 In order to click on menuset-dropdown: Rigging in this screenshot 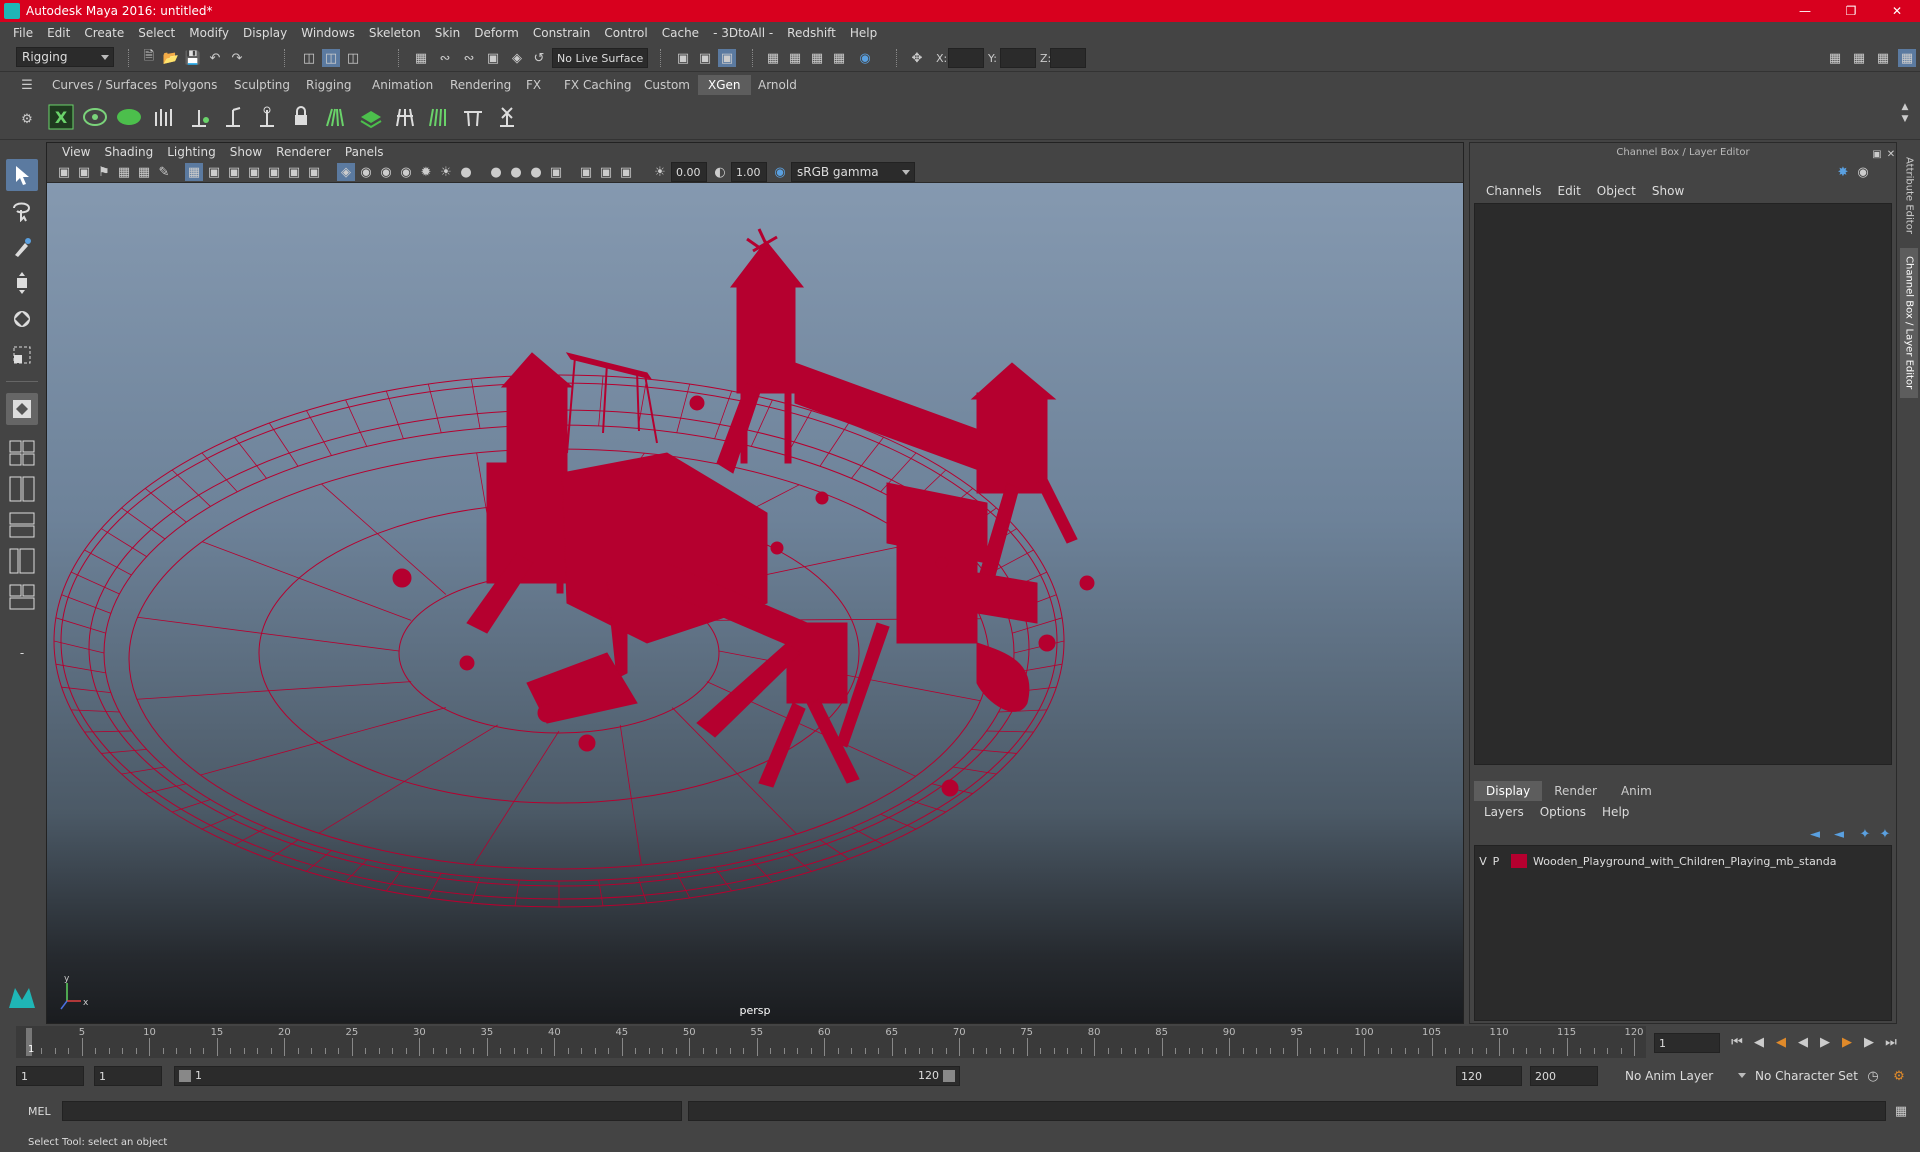, I will do `click(65, 57)`.